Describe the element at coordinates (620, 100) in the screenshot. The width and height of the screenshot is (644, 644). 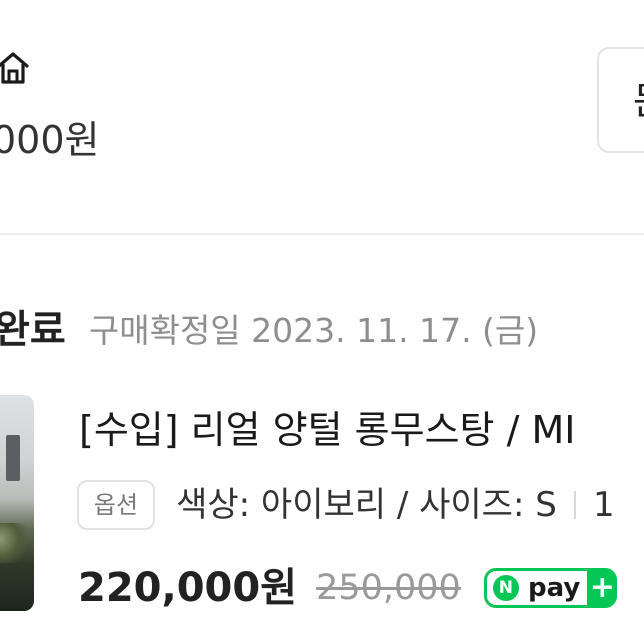
I see `inquiry-button: 문` at that location.